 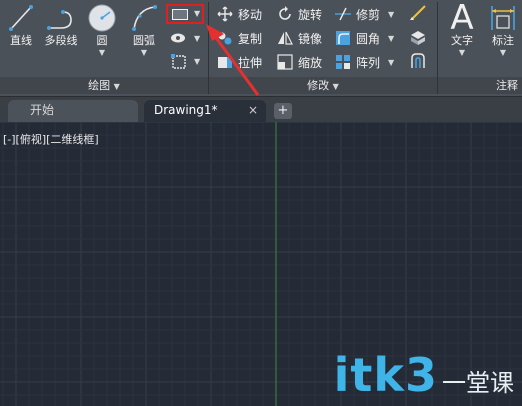 What do you see at coordinates (283, 111) in the screenshot?
I see `new-tab-button: +` at bounding box center [283, 111].